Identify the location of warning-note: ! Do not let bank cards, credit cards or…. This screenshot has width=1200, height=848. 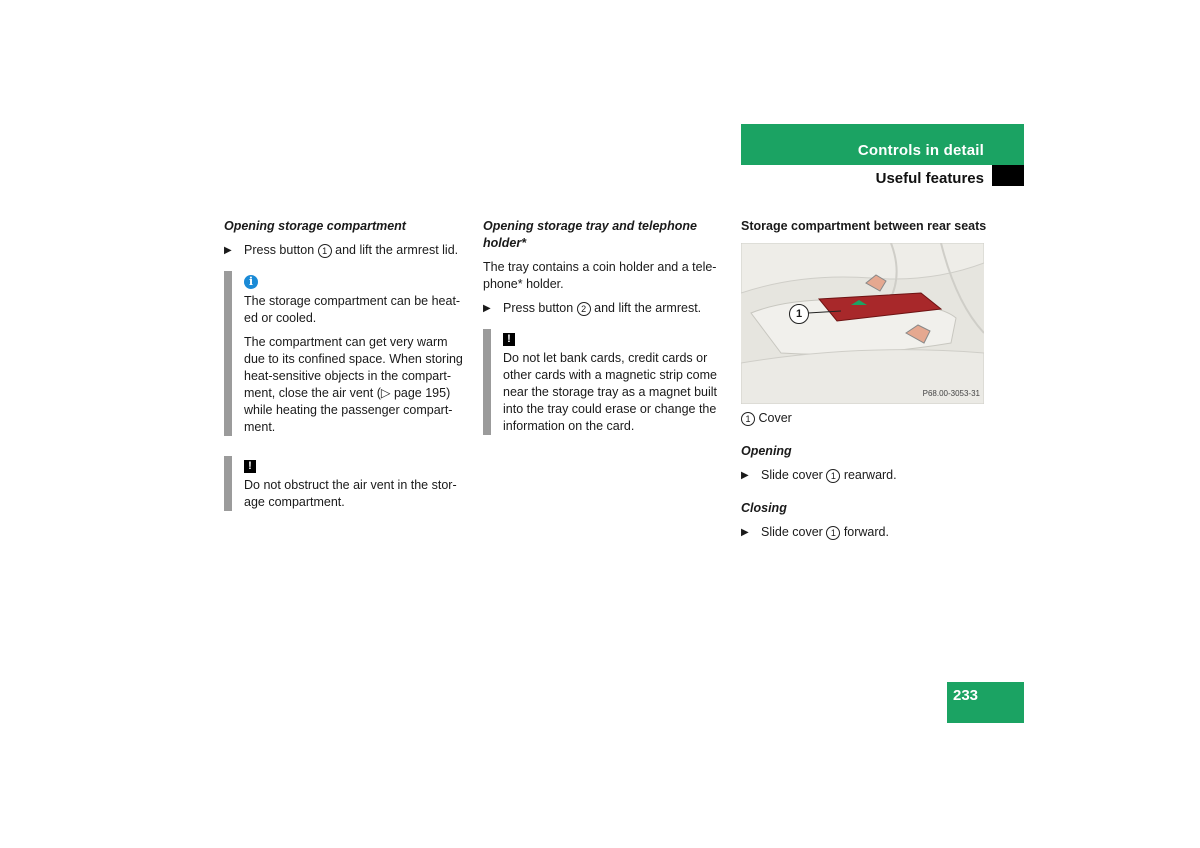
(606, 382).